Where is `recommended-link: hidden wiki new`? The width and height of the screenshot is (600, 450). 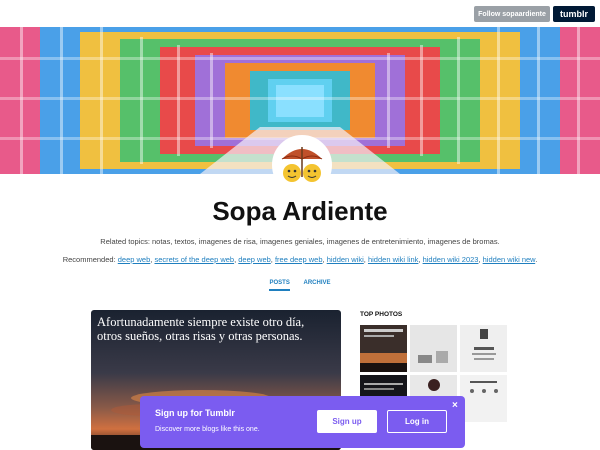
recommended-link: hidden wiki new is located at coordinates (509, 259).